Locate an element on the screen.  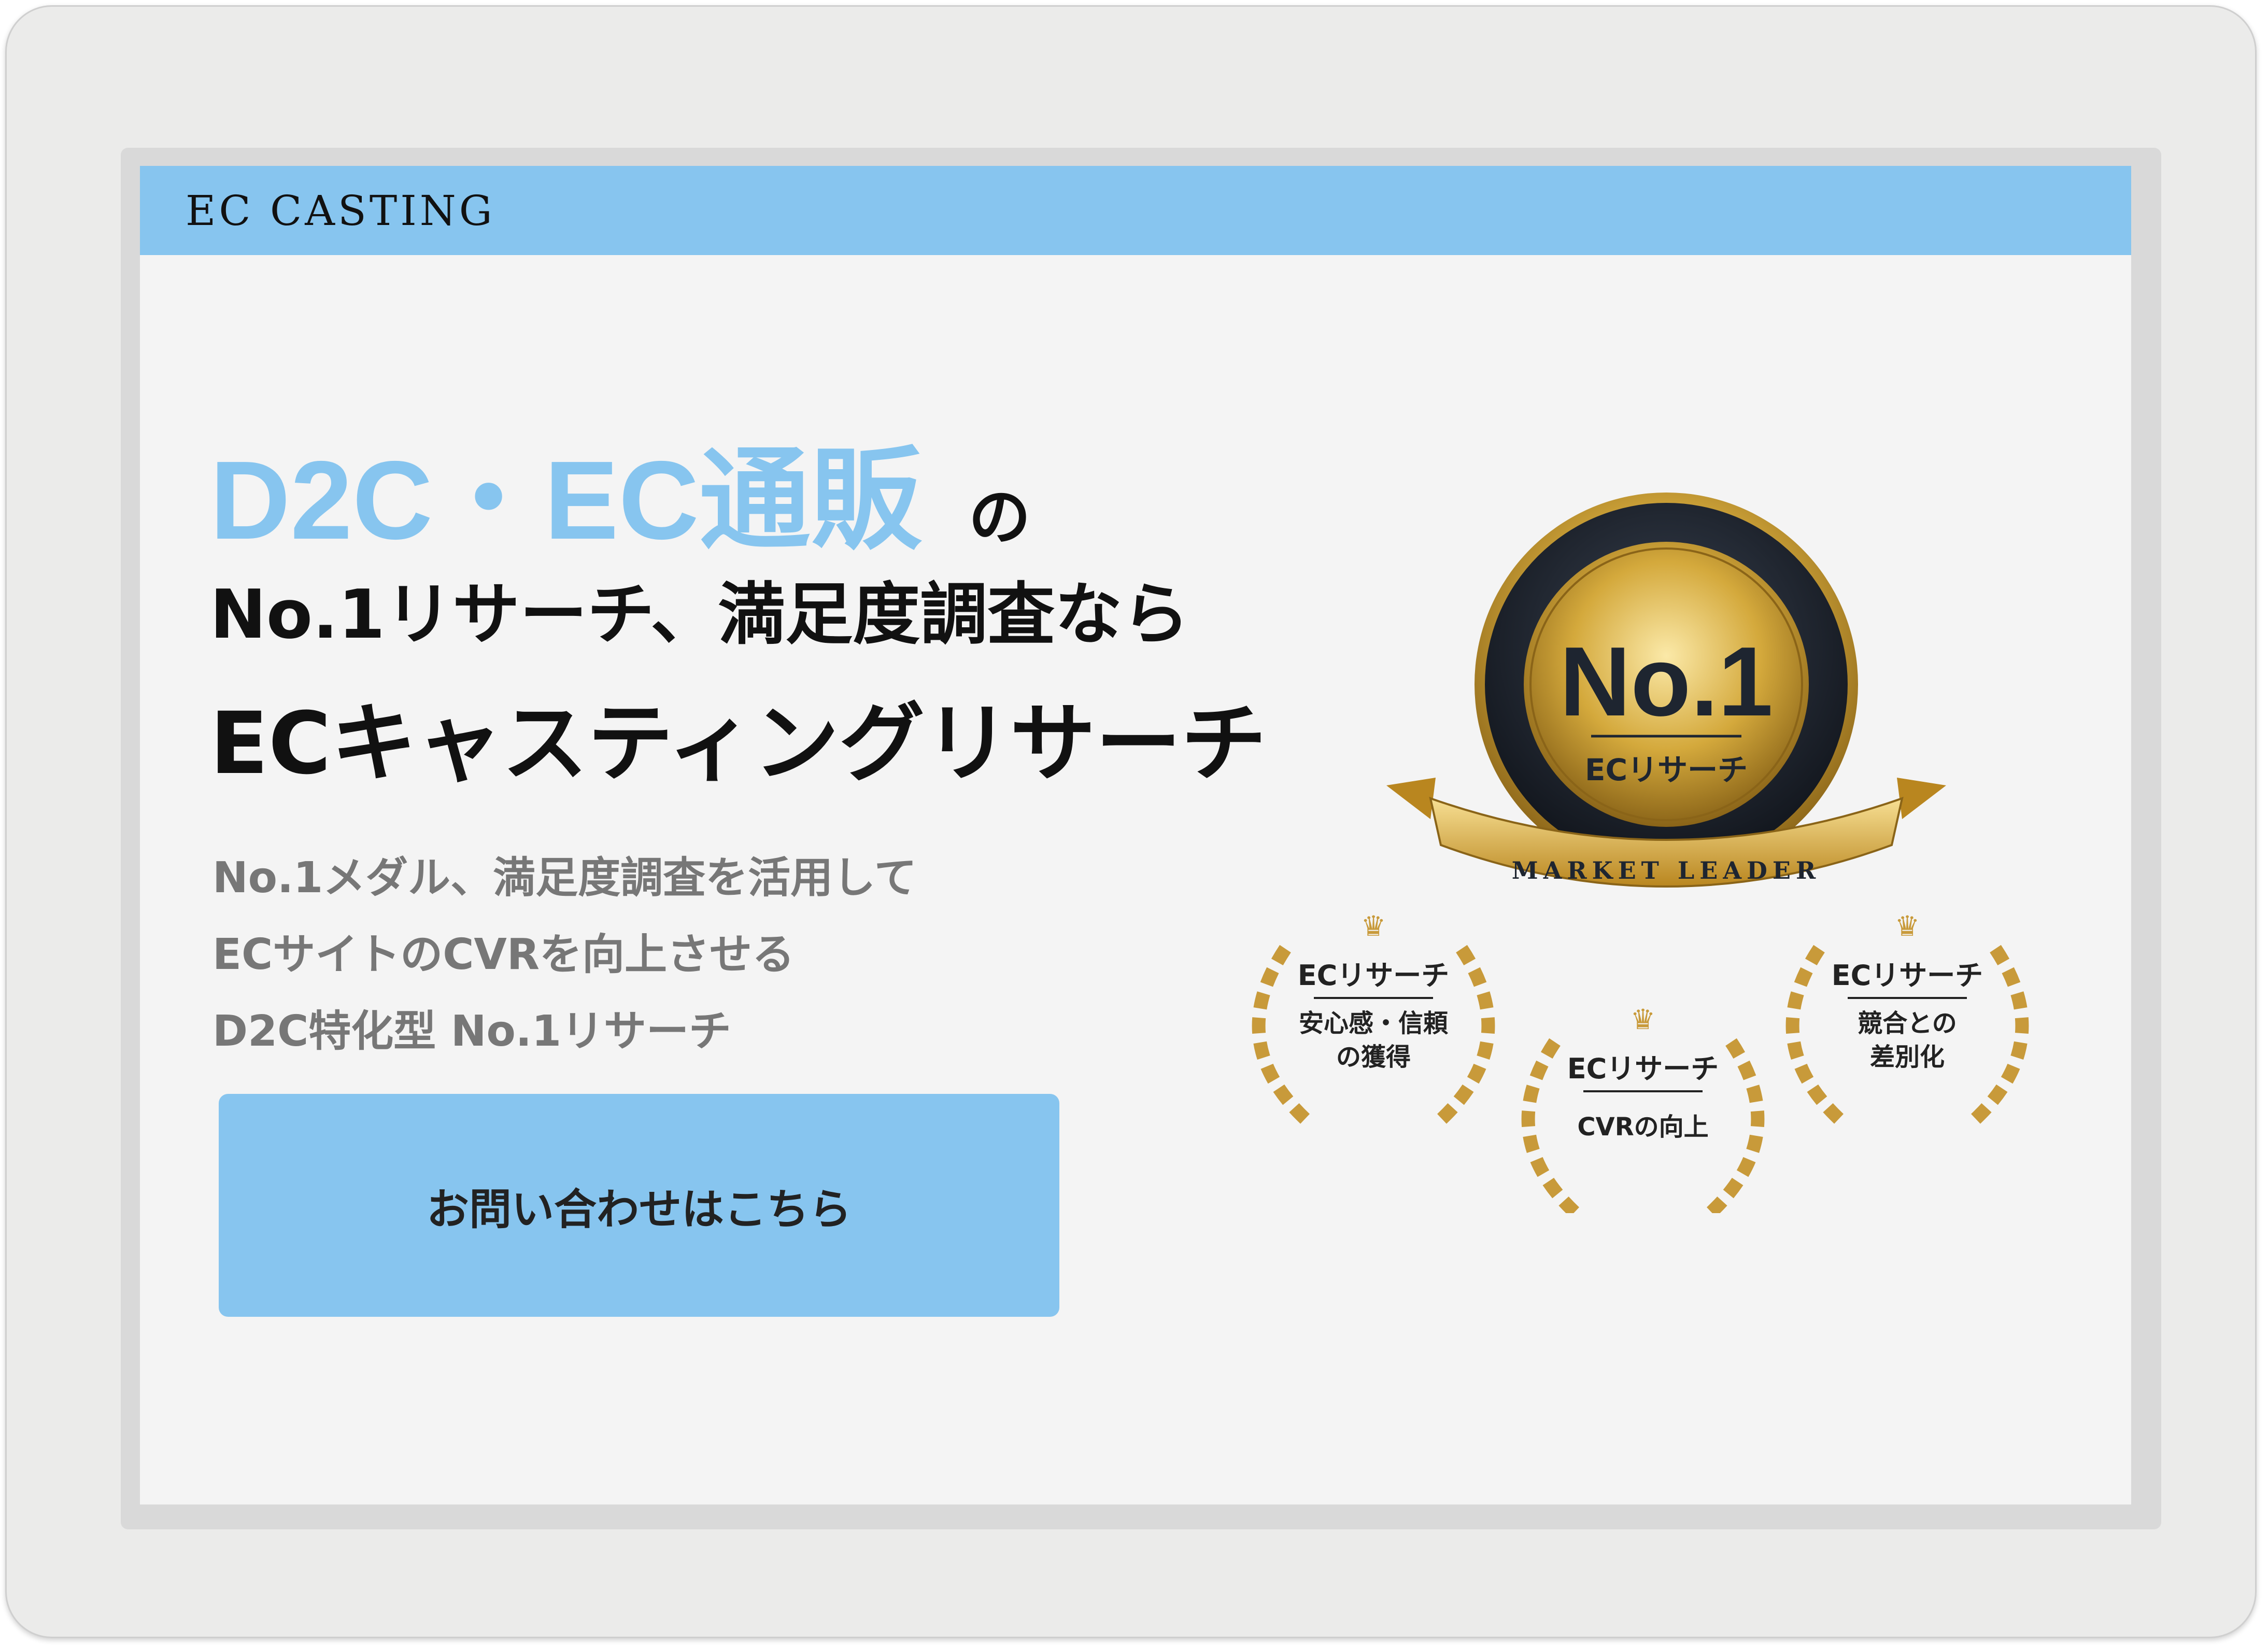
laurel-line: の獲得 is located at coordinates (1373, 1057).